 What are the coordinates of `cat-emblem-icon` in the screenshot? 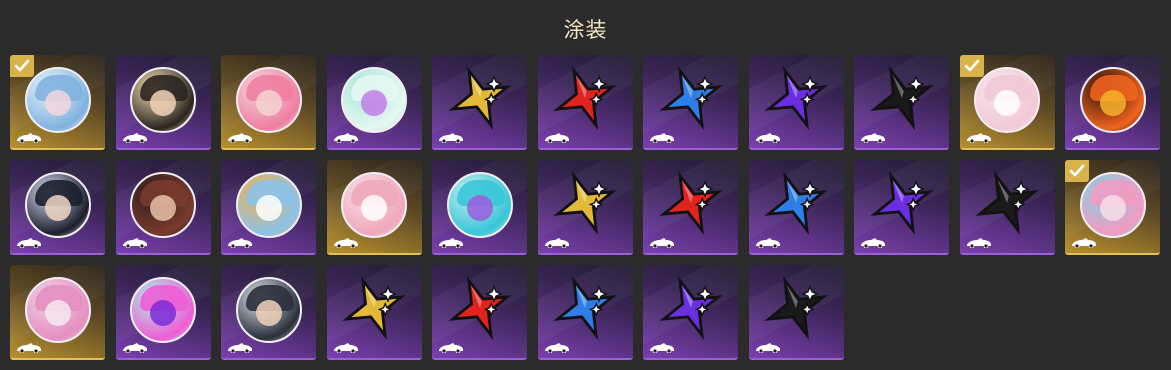 It's located at (163, 309).